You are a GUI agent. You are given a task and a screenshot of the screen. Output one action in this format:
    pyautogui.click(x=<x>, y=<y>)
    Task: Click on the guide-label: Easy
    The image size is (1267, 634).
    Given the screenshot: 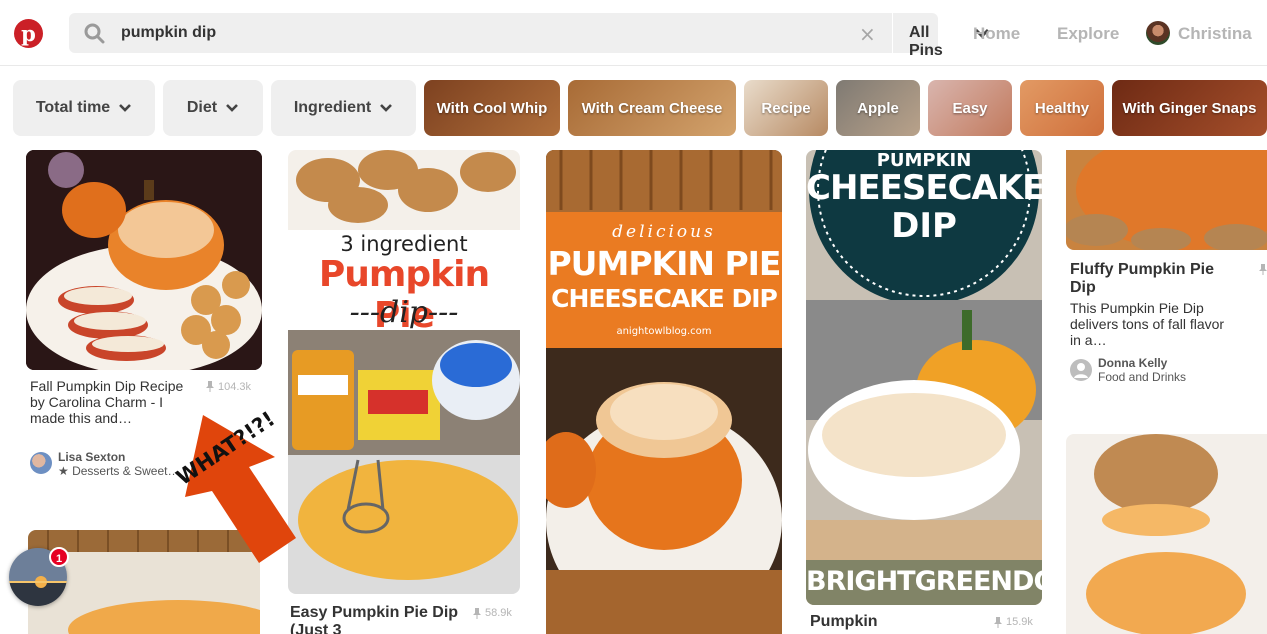 What is the action you would take?
    pyautogui.click(x=970, y=108)
    